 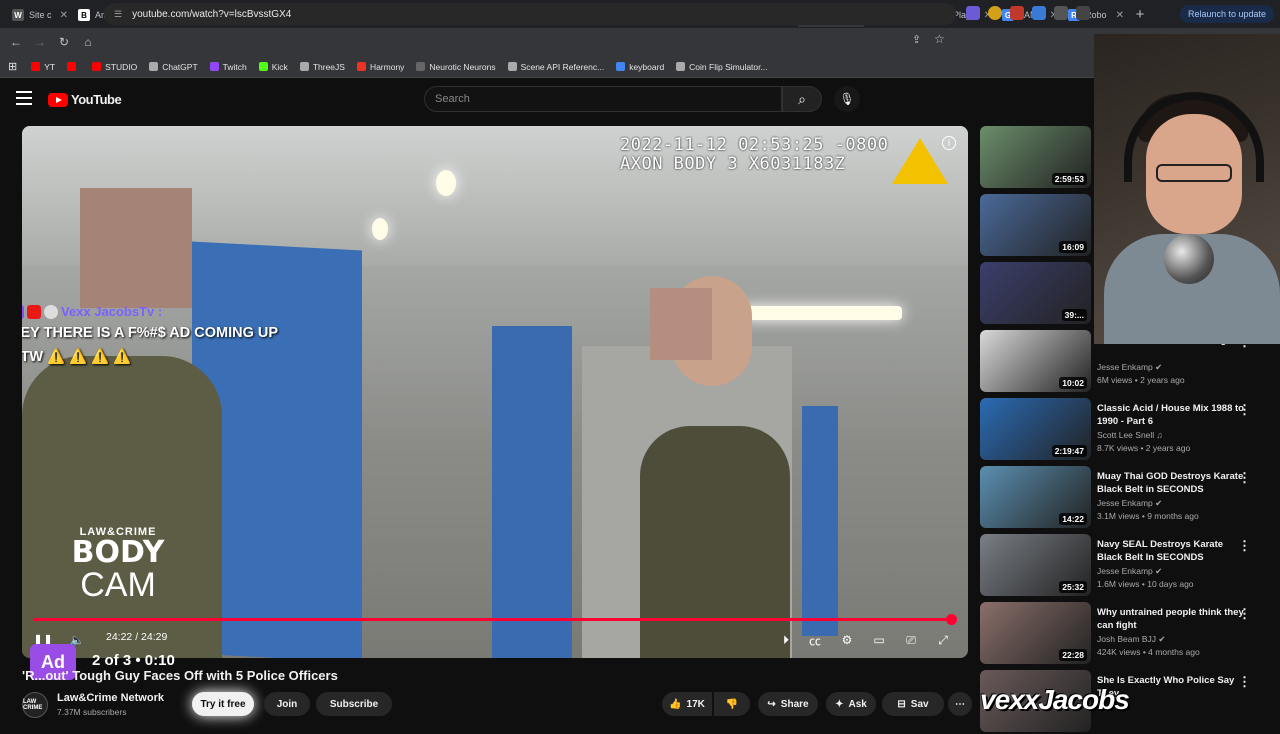 I want to click on more-actions-button: ⋯, so click(x=960, y=704).